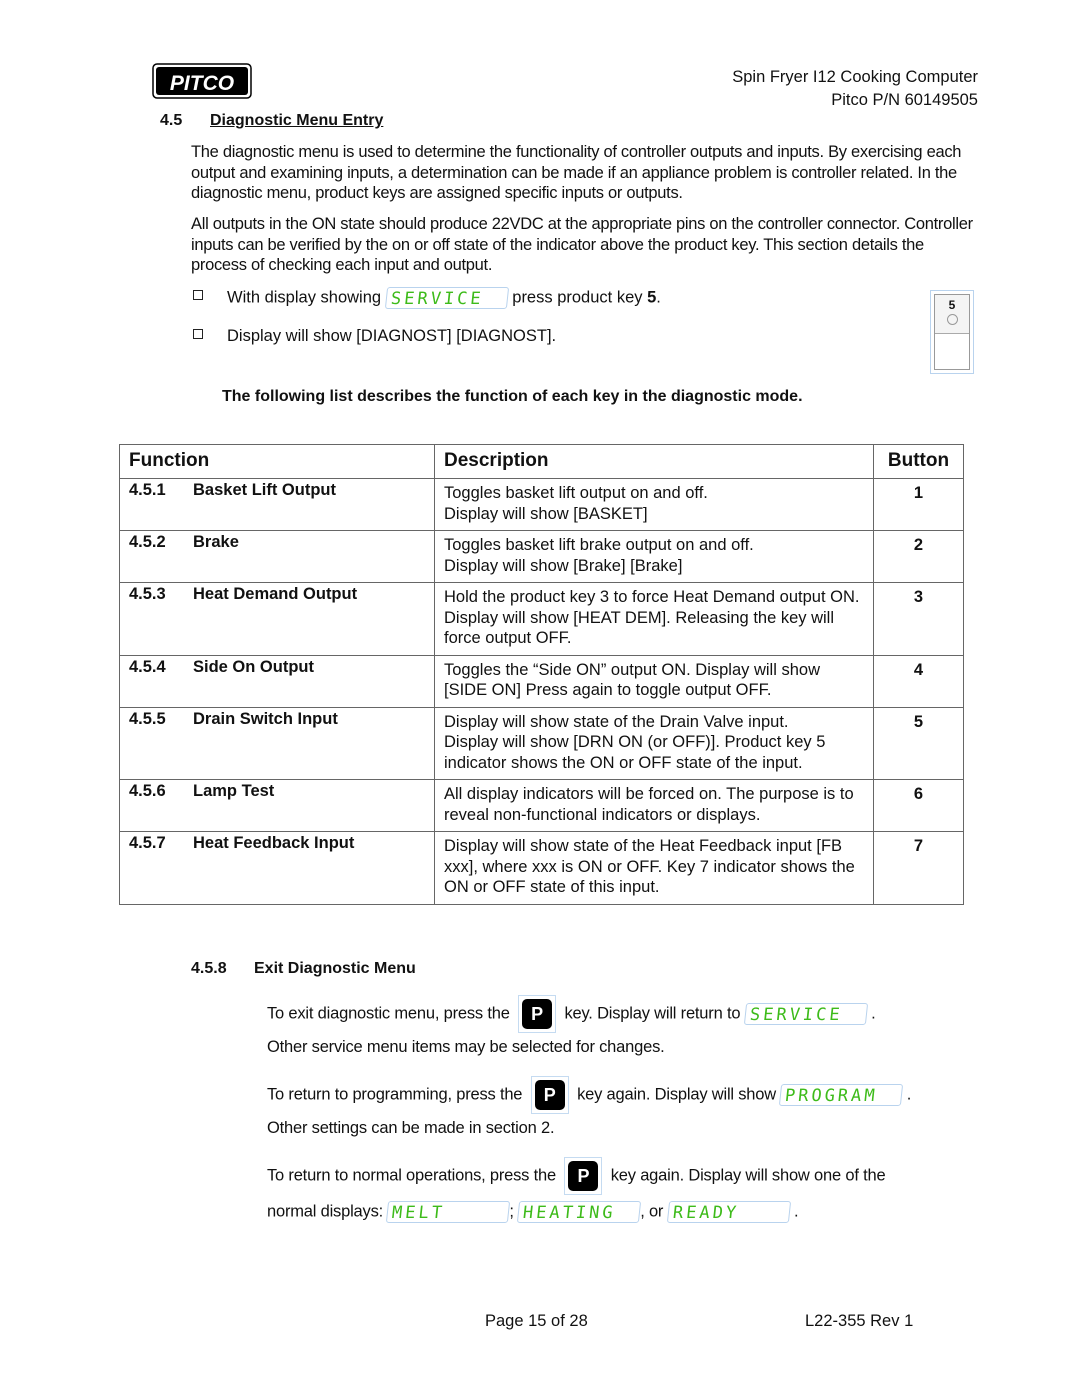 This screenshot has width=1080, height=1397. Describe the element at coordinates (411, 1128) in the screenshot. I see `exit-line-4: Other settings can be made in section 2.` at that location.